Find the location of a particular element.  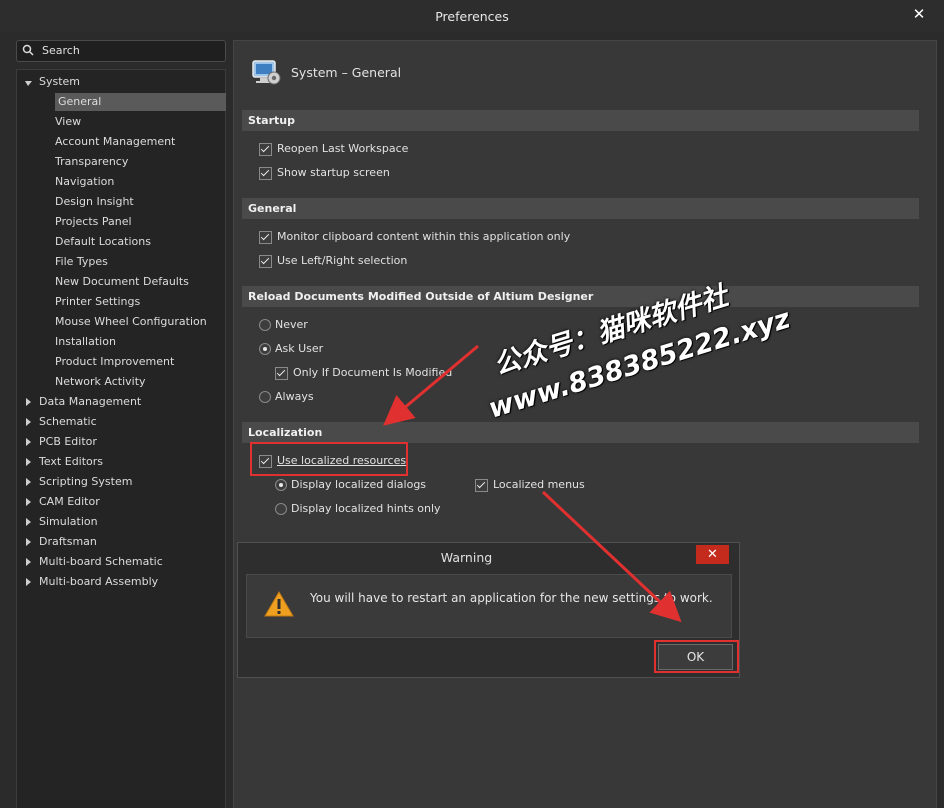

arrow-to-localized is located at coordinates (431, 385).